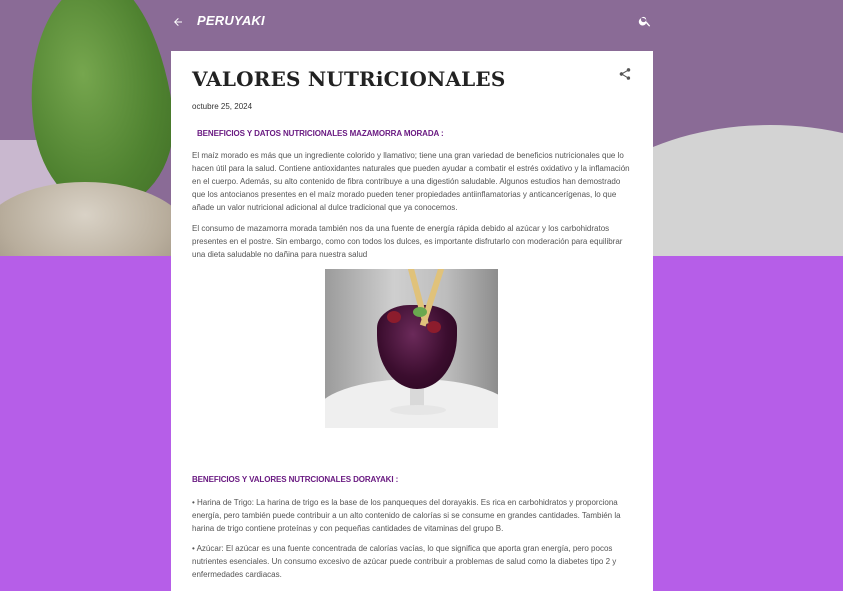 The height and width of the screenshot is (591, 843). Describe the element at coordinates (646, 22) in the screenshot. I see `search-icon` at that location.